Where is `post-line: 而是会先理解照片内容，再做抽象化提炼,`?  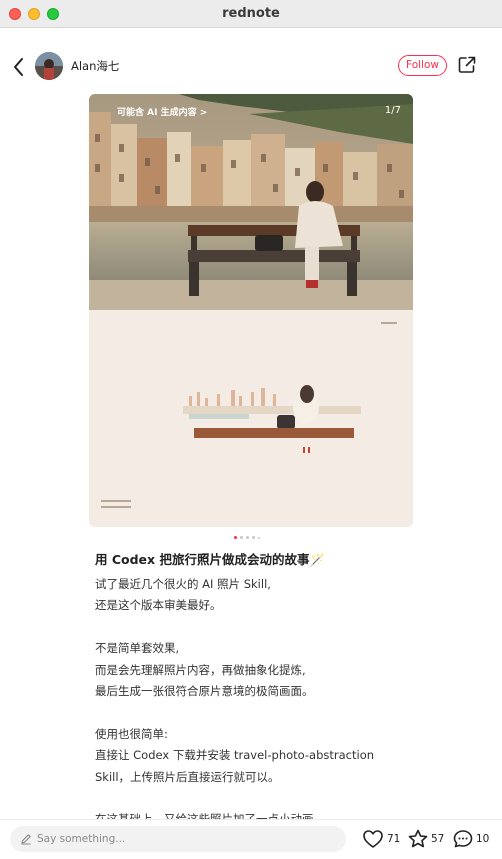 post-line: 而是会先理解照片内容，再做抽象化提炼, is located at coordinates (200, 669).